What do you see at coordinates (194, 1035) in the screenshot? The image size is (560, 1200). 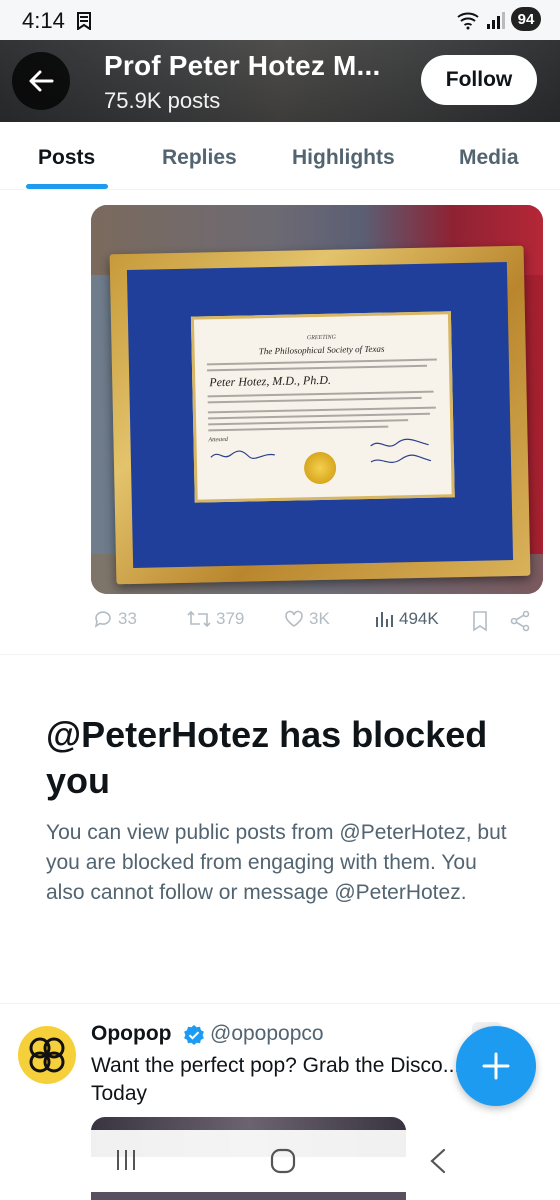 I see `verified-badge-icon` at bounding box center [194, 1035].